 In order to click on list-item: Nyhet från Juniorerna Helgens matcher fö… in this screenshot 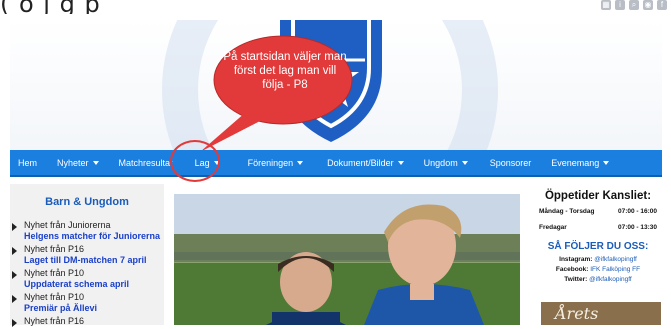, I will do `click(87, 231)`.